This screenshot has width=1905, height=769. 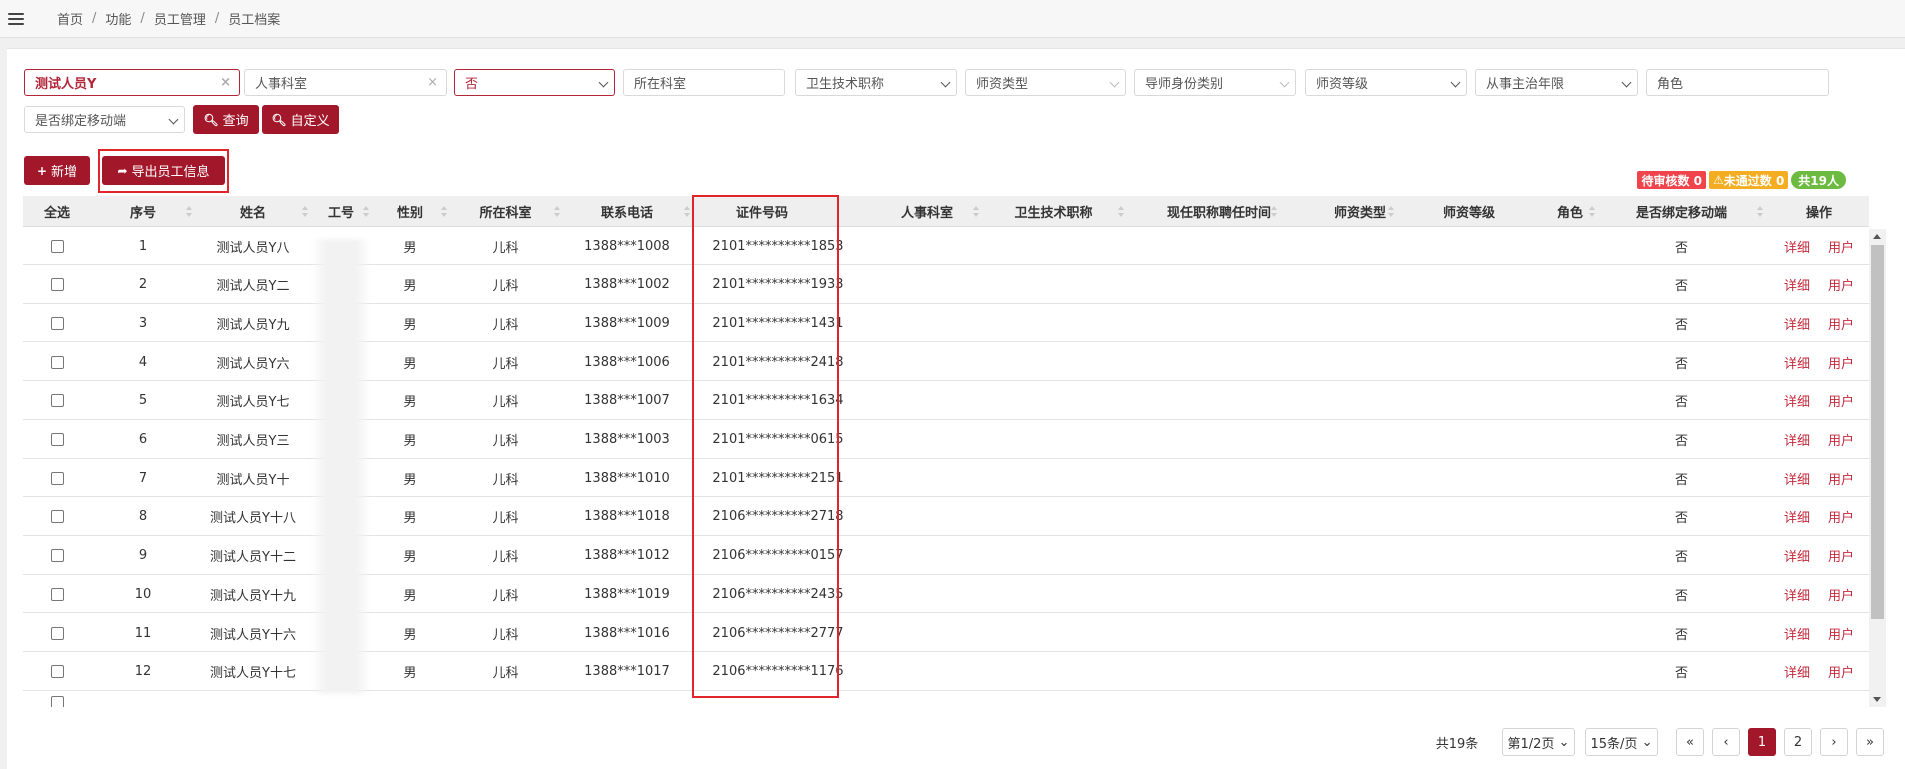 I want to click on last-page-button: », so click(x=1870, y=742).